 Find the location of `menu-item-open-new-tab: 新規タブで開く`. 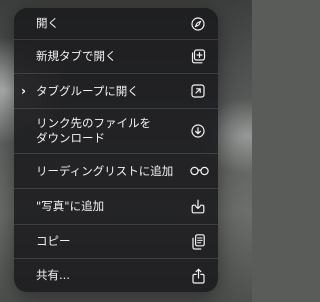

menu-item-open-new-tab: 新規タブで開く is located at coordinates (116, 56).